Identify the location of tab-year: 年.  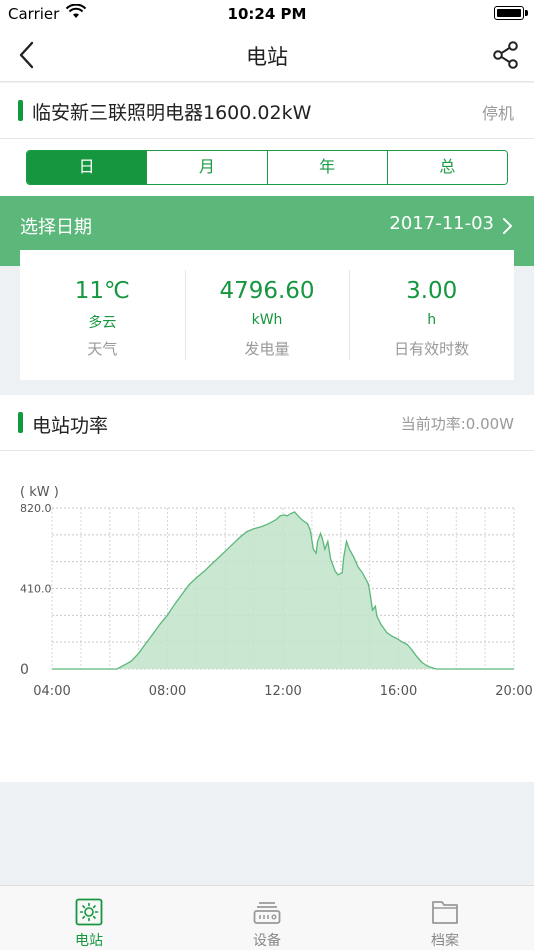
(327, 167).